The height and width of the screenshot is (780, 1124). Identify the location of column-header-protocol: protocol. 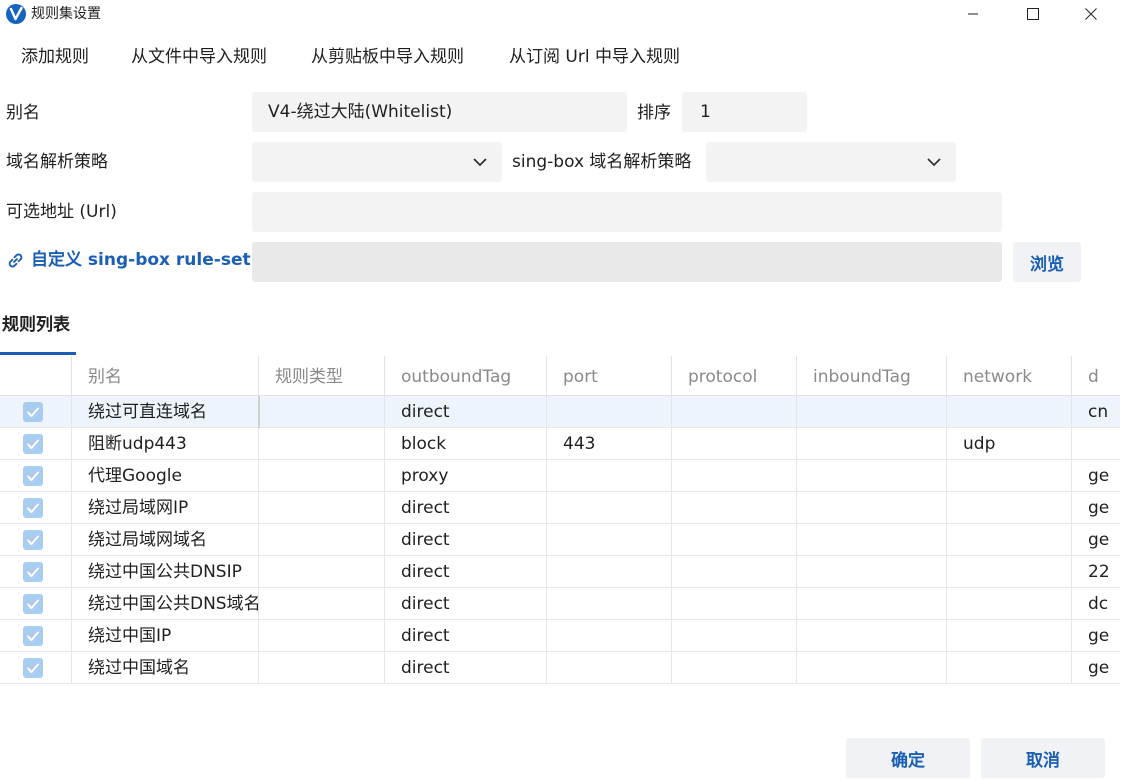
(733, 376).